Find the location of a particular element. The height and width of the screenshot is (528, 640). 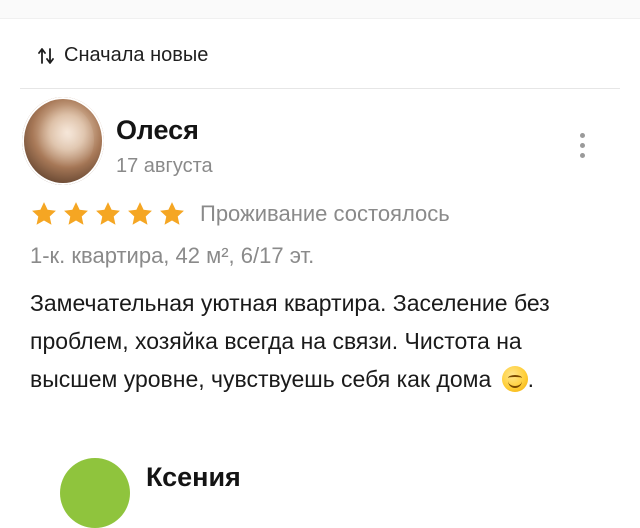

review-text-end: . is located at coordinates (531, 379).